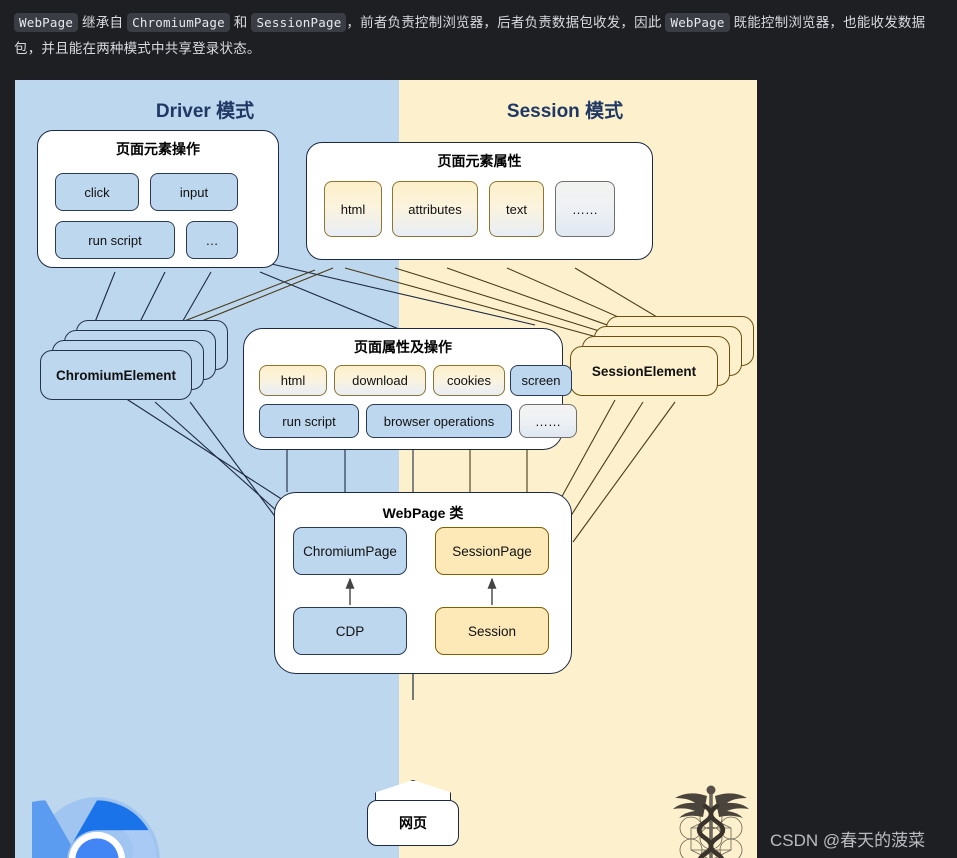  I want to click on intro-code-6: WebPage, so click(697, 22).